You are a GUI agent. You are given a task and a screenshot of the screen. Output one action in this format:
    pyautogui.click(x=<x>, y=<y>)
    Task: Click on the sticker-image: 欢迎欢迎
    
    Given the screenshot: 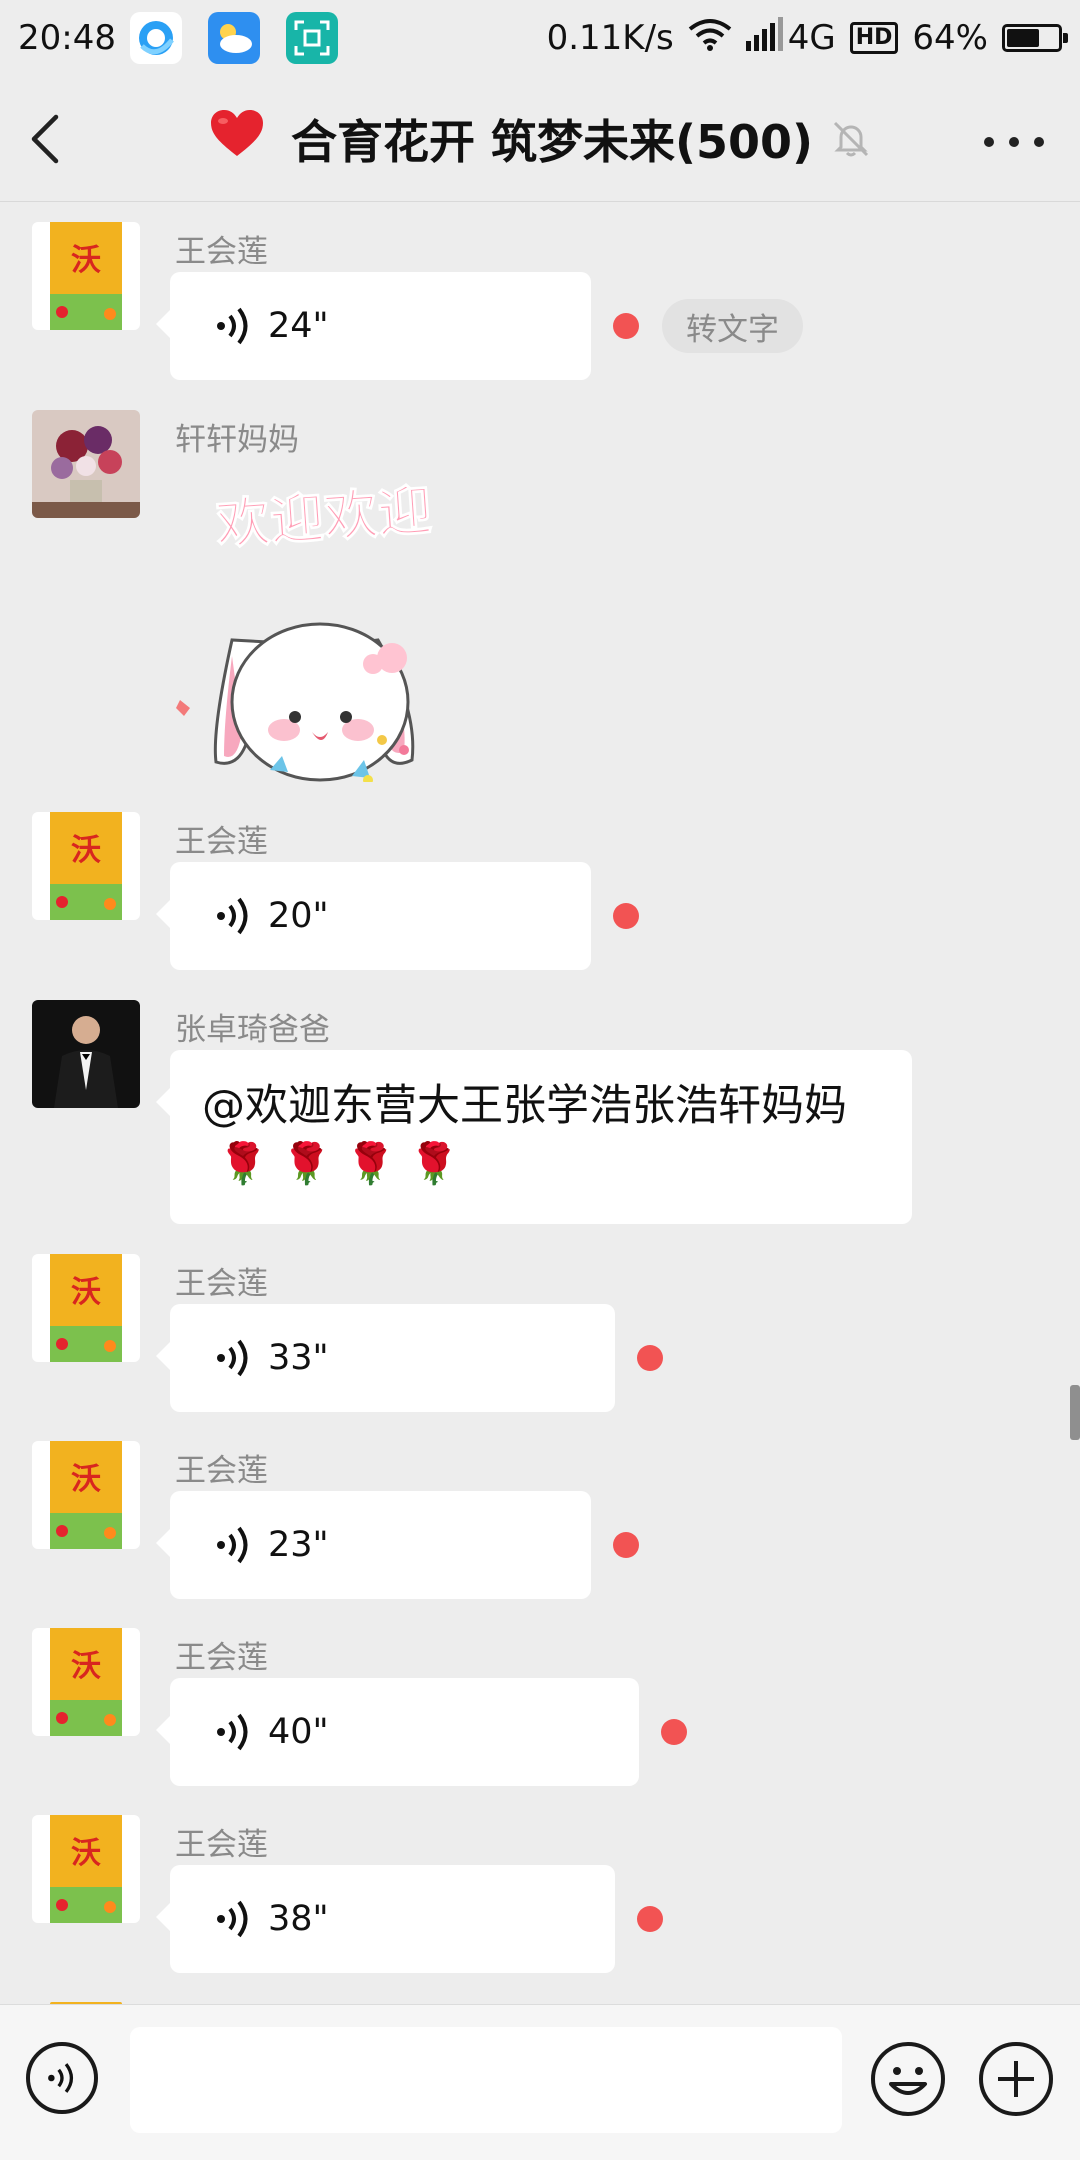 What is the action you would take?
    pyautogui.click(x=322, y=631)
    